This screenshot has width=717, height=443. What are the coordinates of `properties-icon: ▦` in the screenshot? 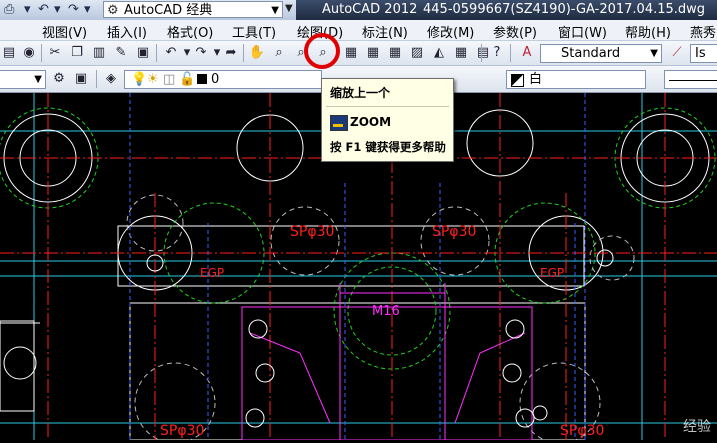 It's located at (351, 53).